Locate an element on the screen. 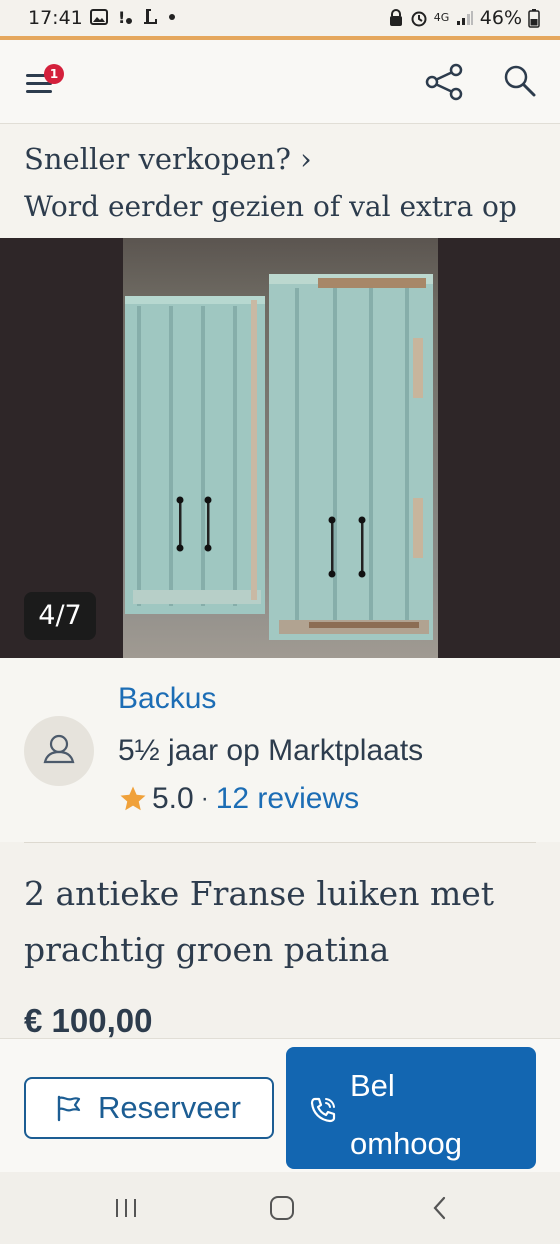  action-bar: Reserveer Bel omhoog is located at coordinates (280, 1105).